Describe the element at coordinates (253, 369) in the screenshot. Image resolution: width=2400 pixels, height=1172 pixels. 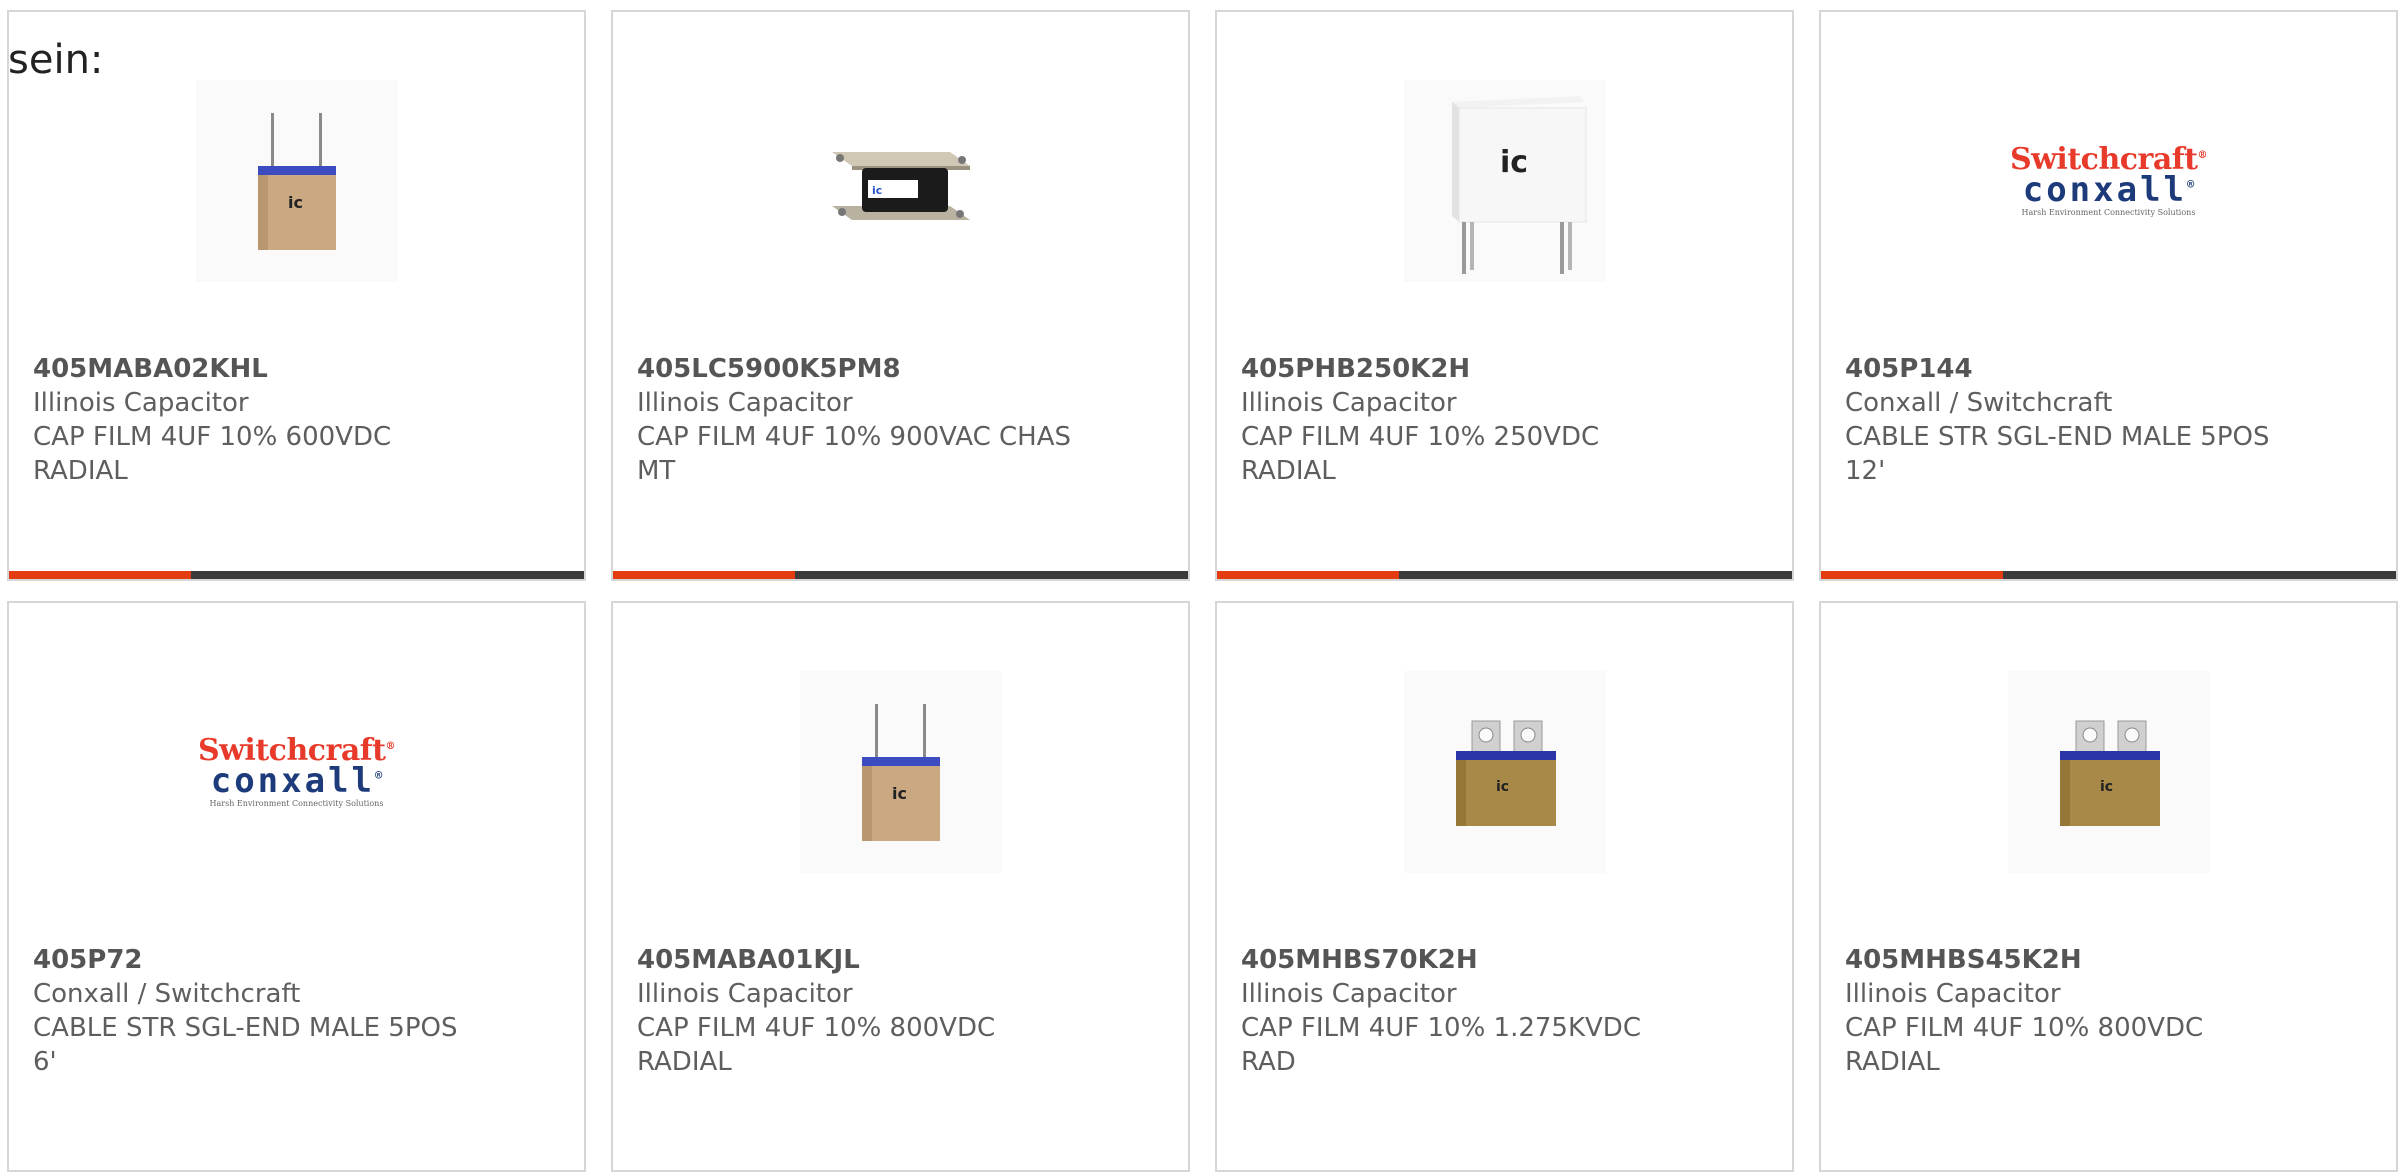
I see `part-number: 405MABA02KHL` at that location.